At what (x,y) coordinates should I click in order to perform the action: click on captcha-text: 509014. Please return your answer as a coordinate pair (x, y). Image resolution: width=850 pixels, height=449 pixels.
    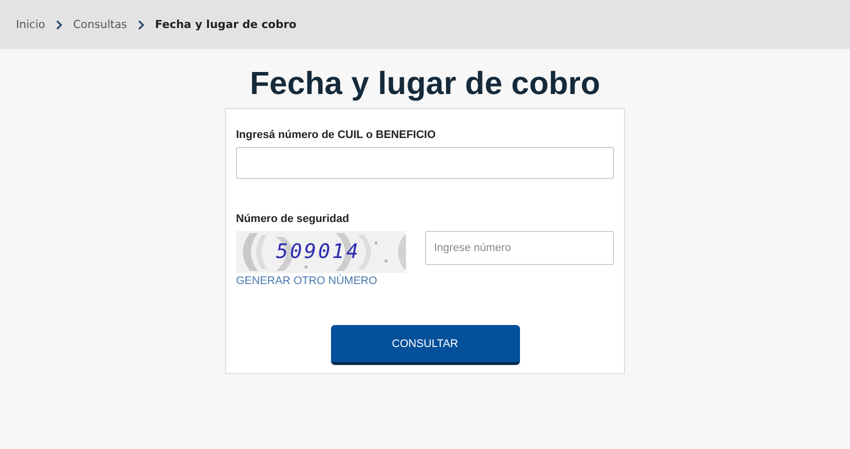
    Looking at the image, I should click on (318, 251).